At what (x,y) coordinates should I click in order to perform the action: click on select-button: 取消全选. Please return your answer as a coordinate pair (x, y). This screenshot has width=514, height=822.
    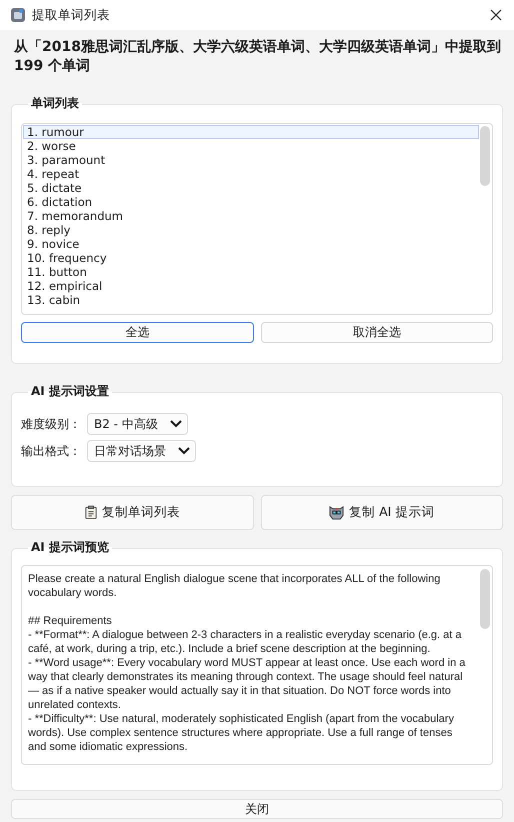
    Looking at the image, I should click on (376, 332).